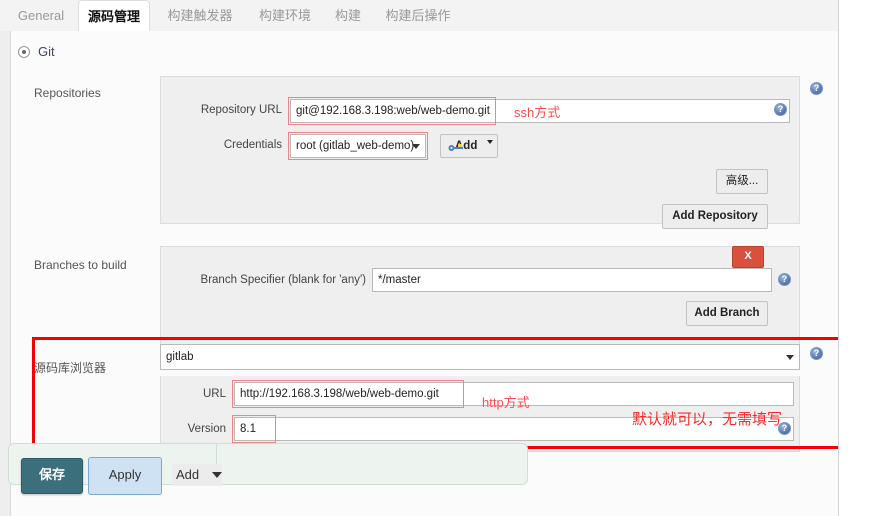 The image size is (872, 516). What do you see at coordinates (855, 258) in the screenshot?
I see `right-margin` at bounding box center [855, 258].